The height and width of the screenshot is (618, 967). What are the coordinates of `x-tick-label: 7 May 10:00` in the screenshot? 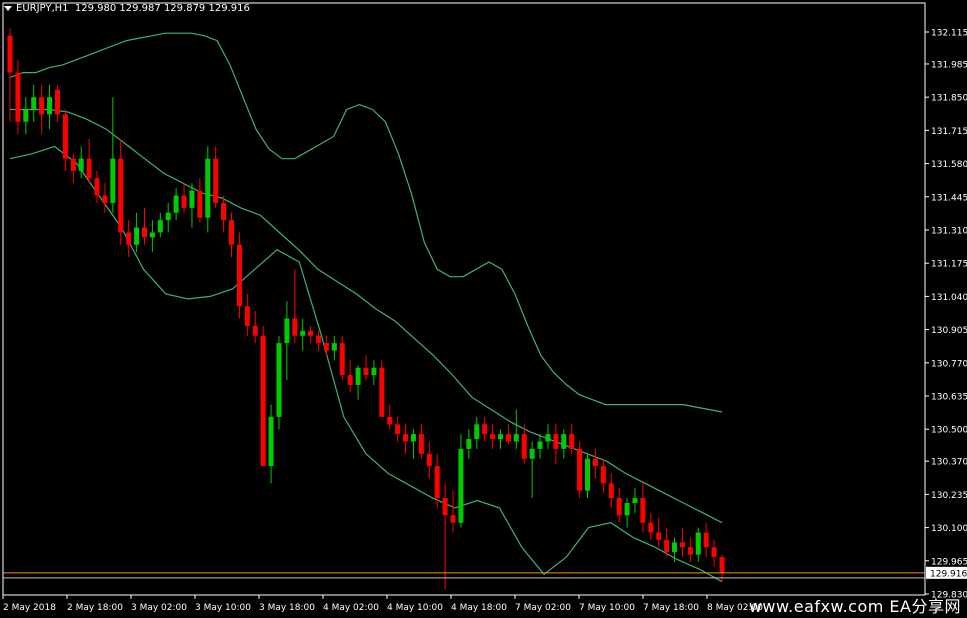 It's located at (607, 608).